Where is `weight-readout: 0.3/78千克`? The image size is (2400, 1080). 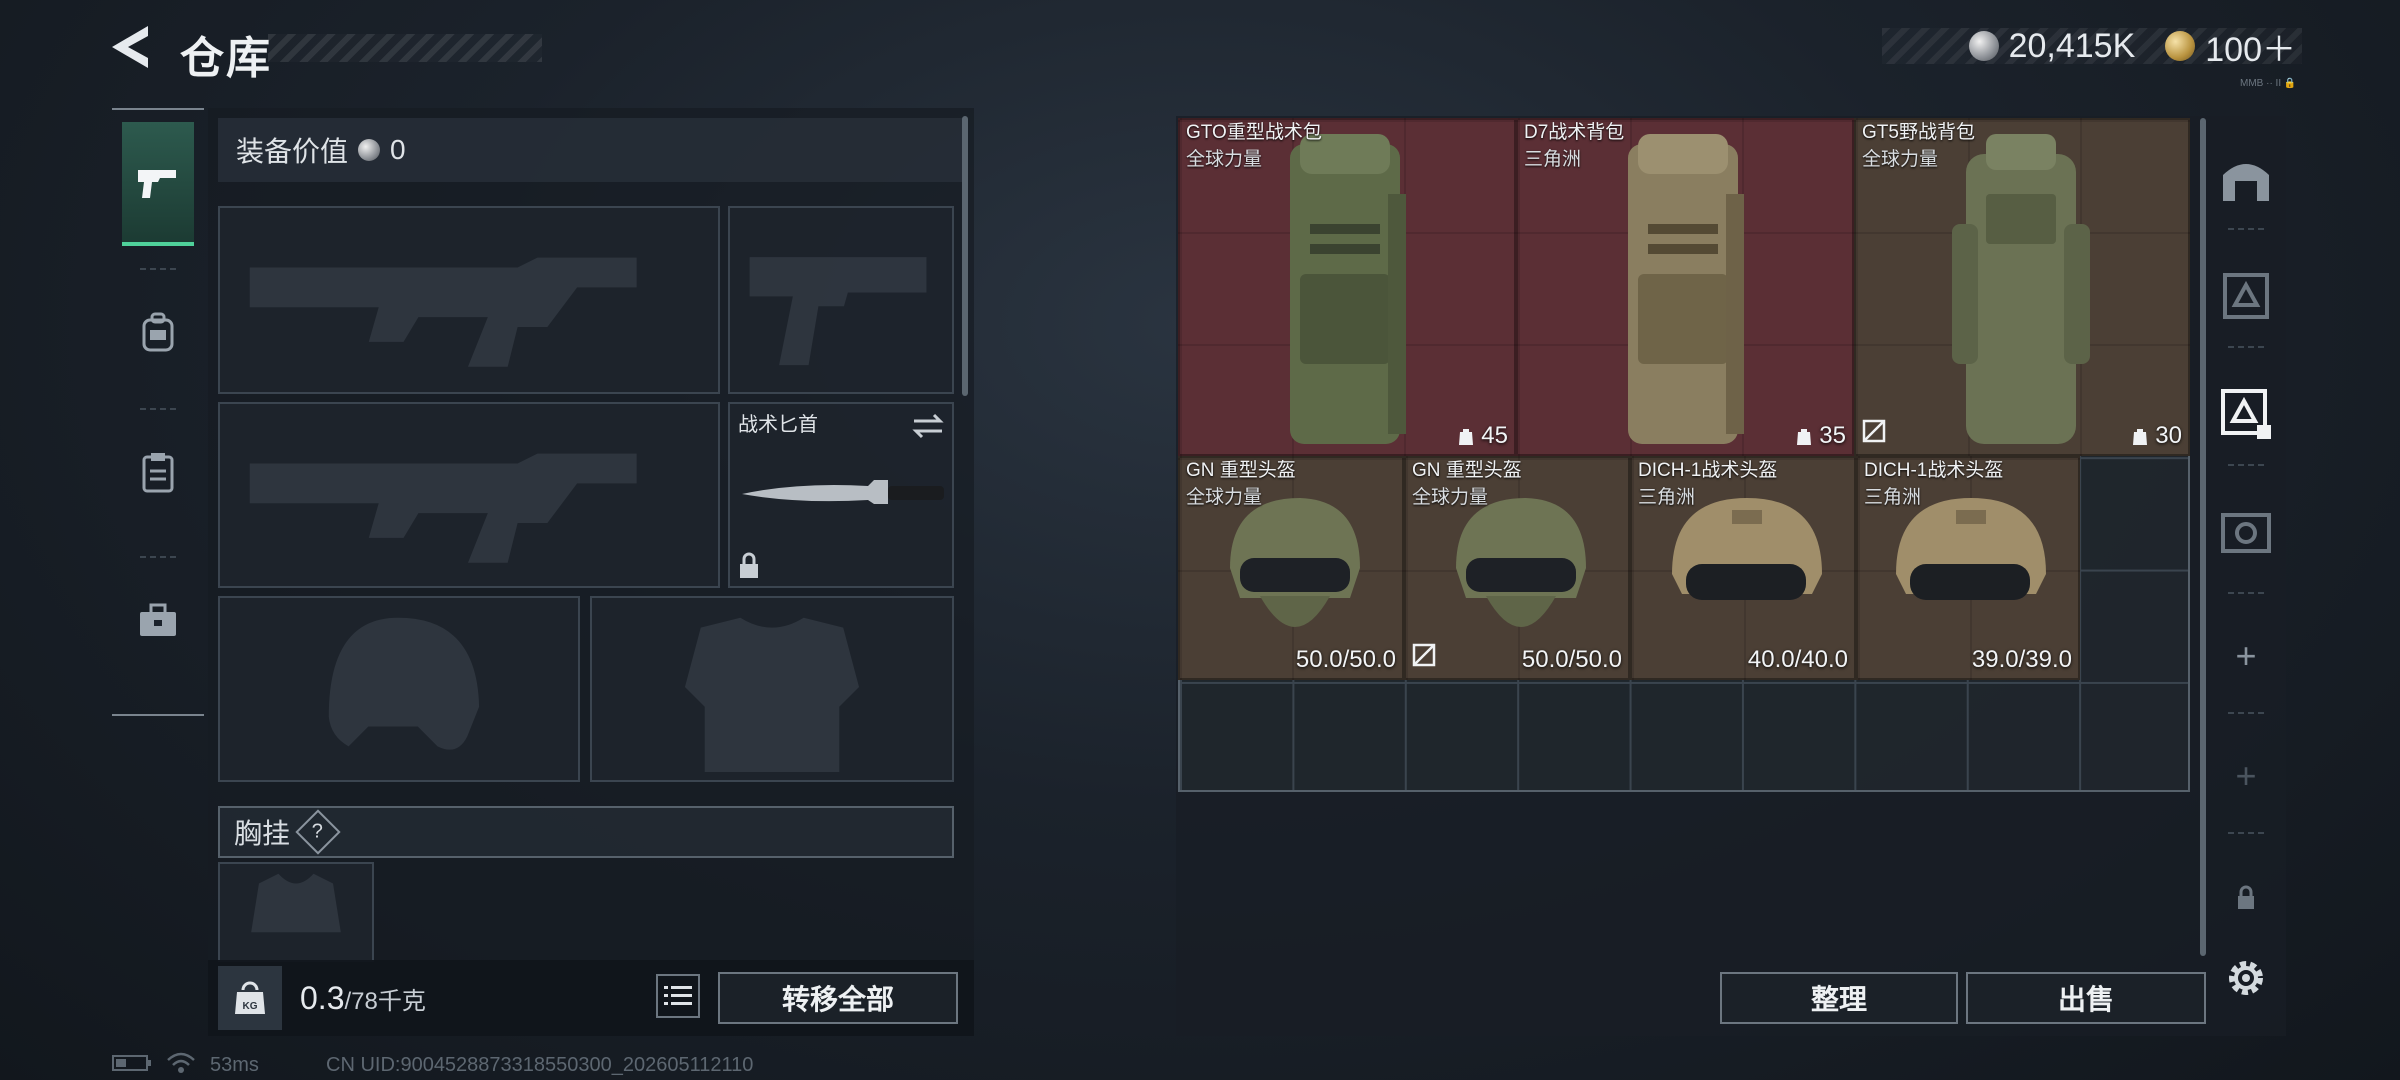 weight-readout: 0.3/78千克 is located at coordinates (363, 998).